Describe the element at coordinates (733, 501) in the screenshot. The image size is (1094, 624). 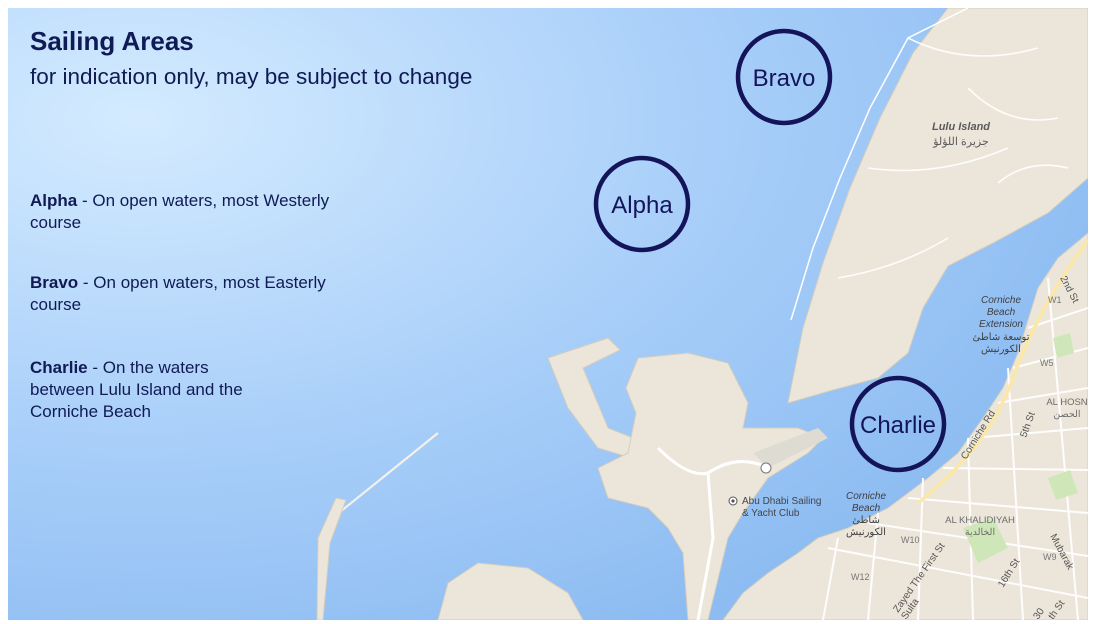
I see `yacht-club-pin-dot` at that location.